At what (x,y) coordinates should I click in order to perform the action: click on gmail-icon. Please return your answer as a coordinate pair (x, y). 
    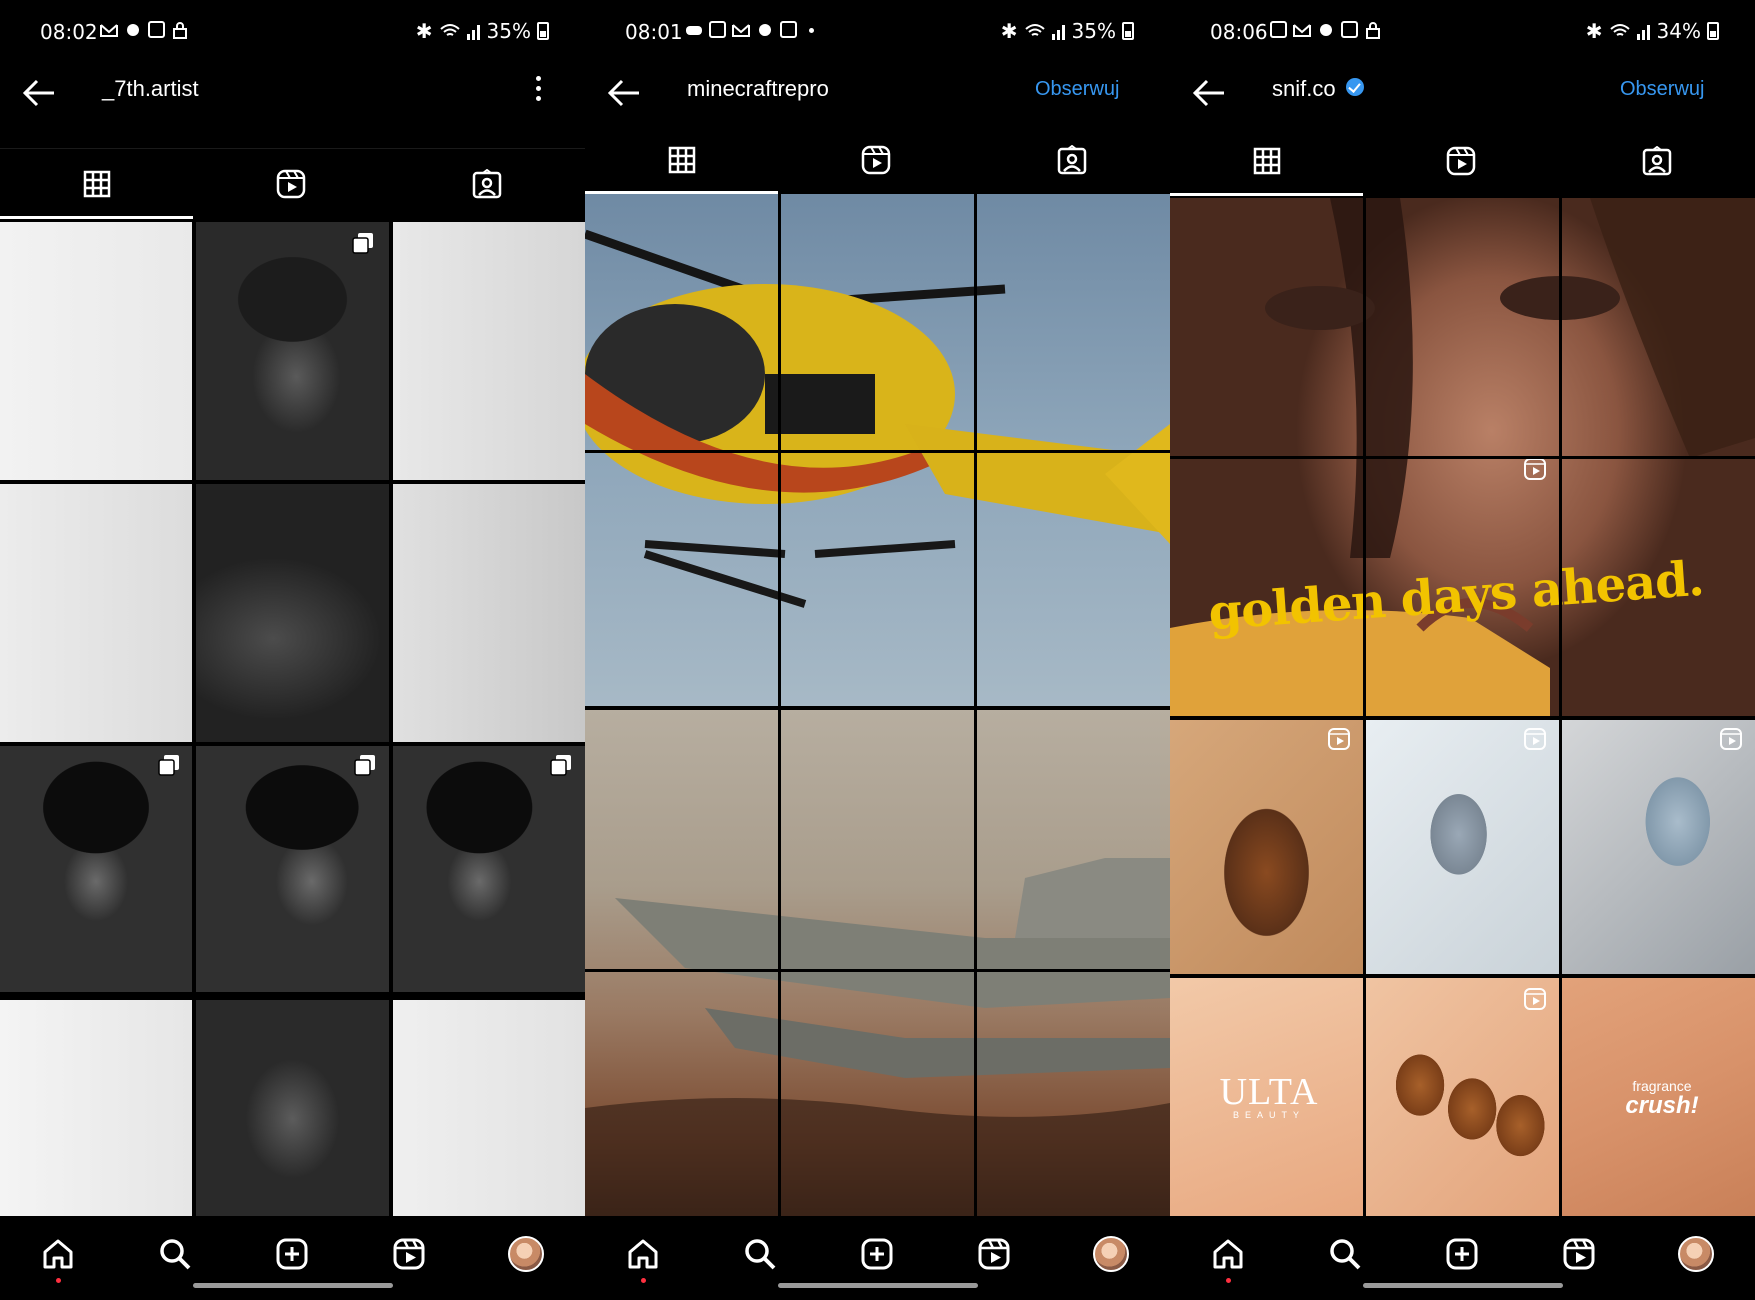
    Looking at the image, I should click on (109, 30).